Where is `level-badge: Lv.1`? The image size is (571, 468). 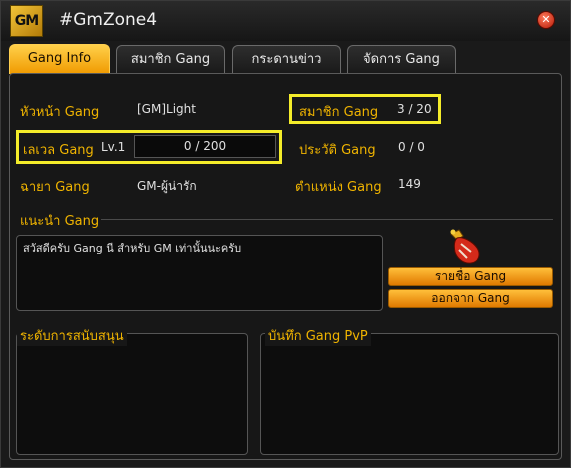
level-badge: Lv.1 is located at coordinates (113, 147).